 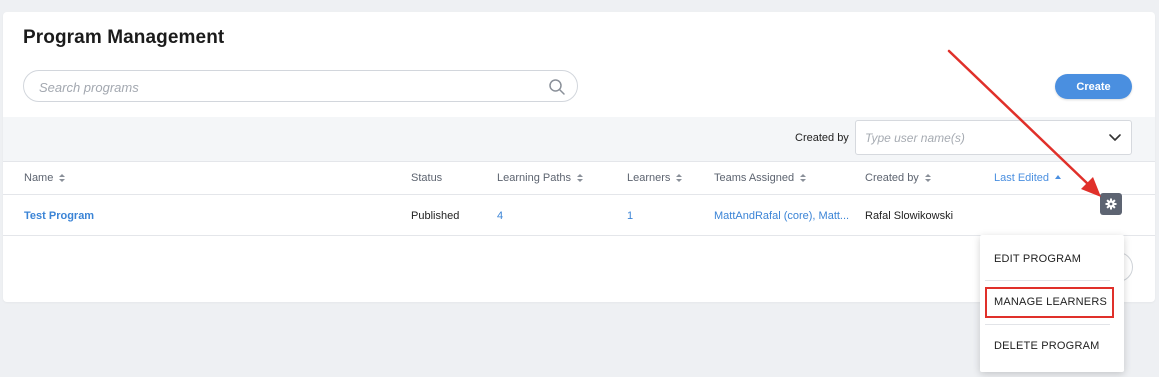 I want to click on column-header-learning-paths: Learning Paths, so click(x=540, y=178).